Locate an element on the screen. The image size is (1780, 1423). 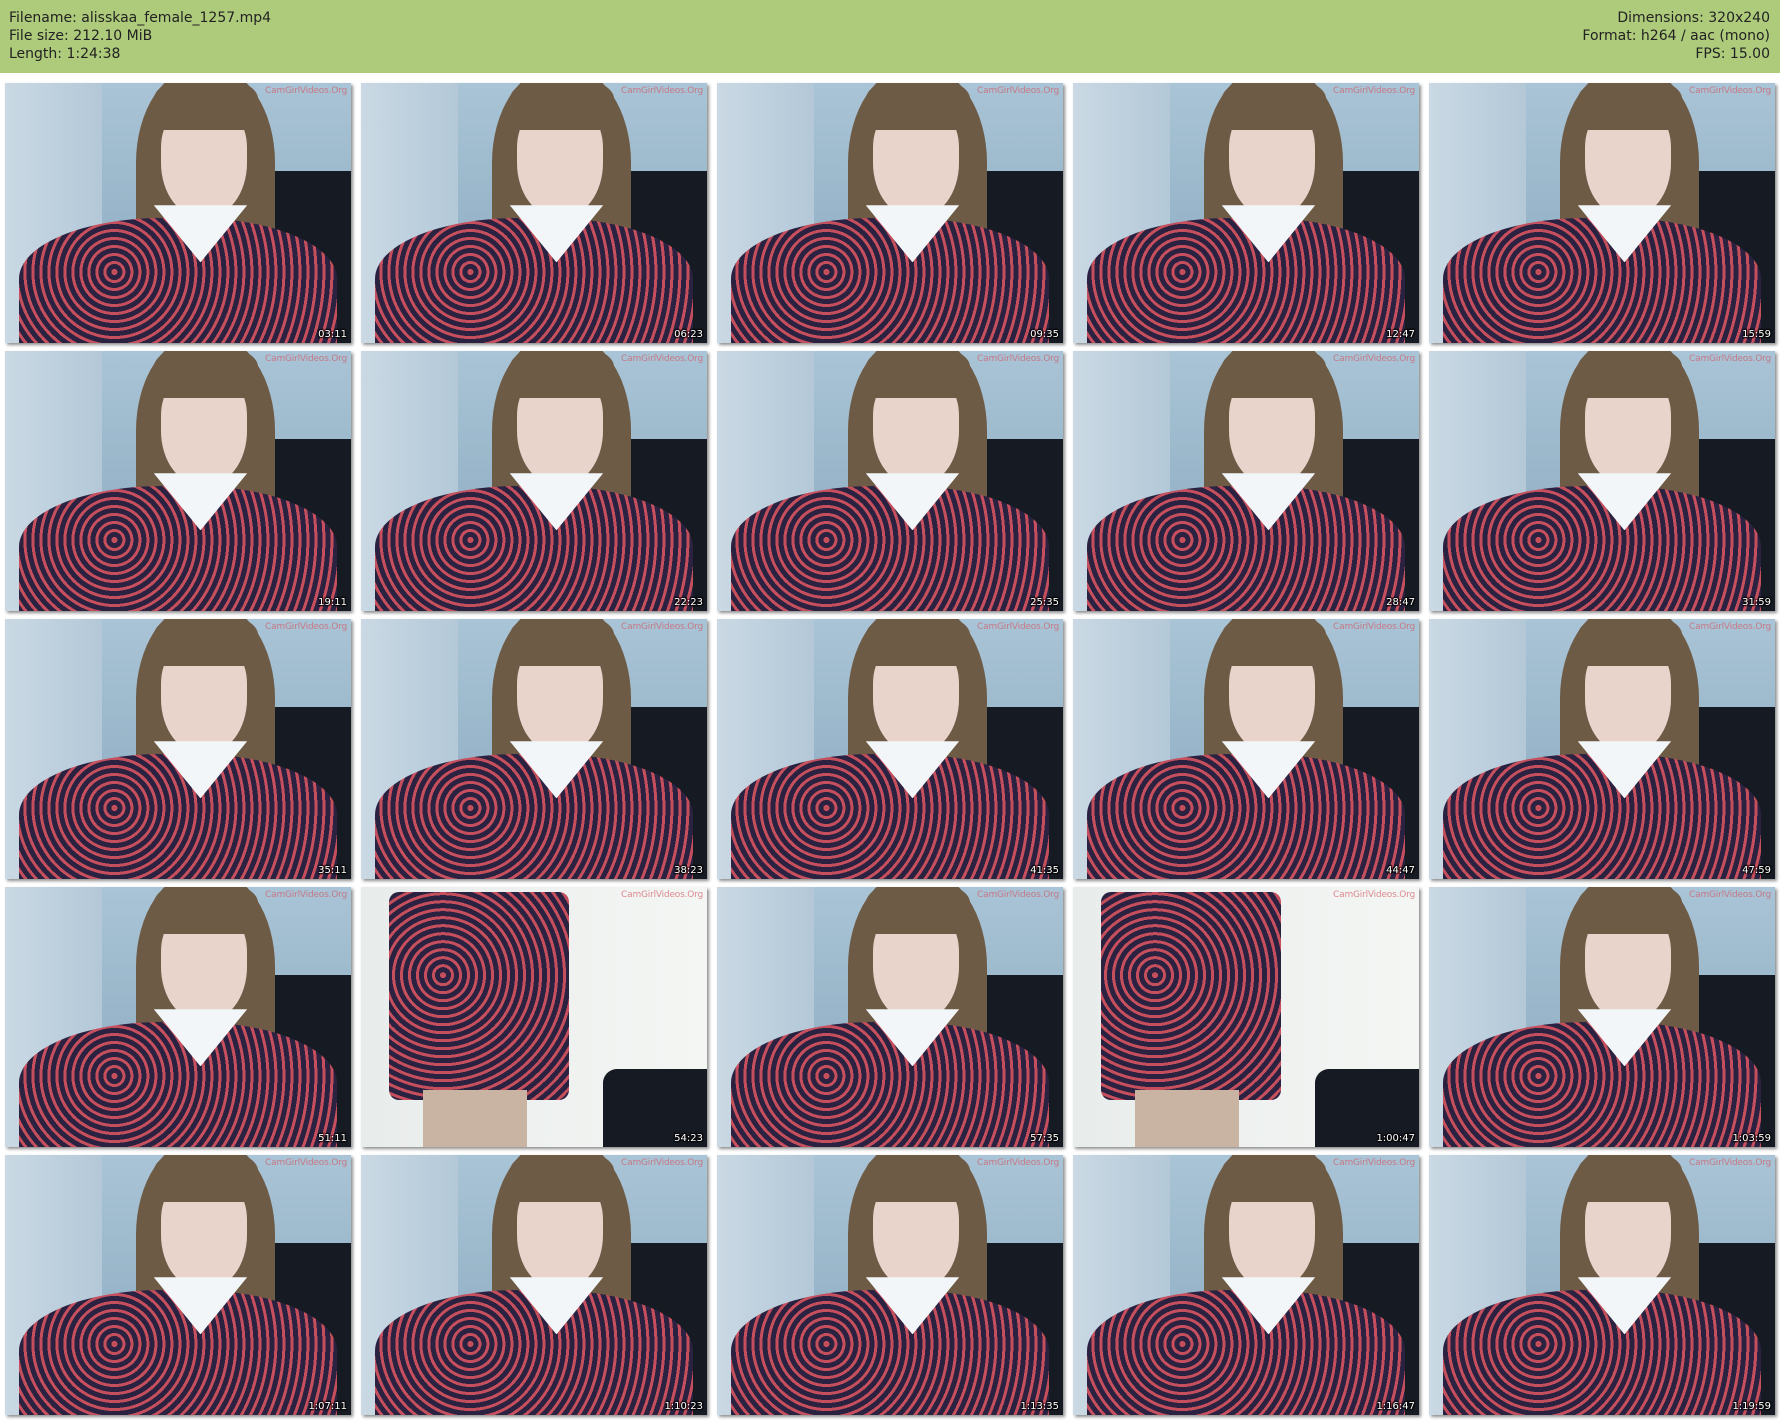
video-thumbnail: CamGirlVideos.Org 51:11 is located at coordinates (178, 1017).